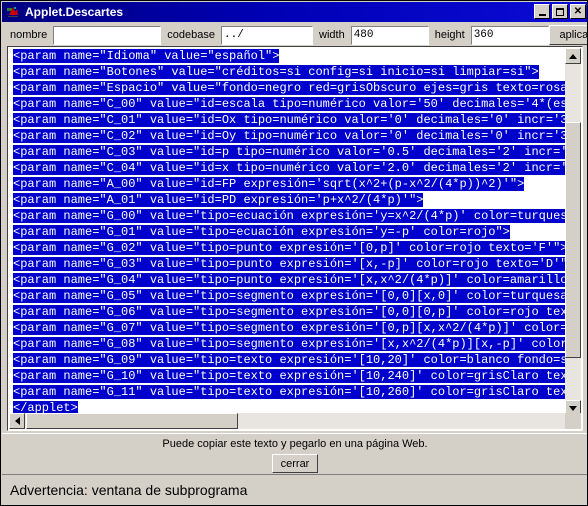 The height and width of the screenshot is (506, 588). I want to click on close-icon: ✕, so click(578, 11).